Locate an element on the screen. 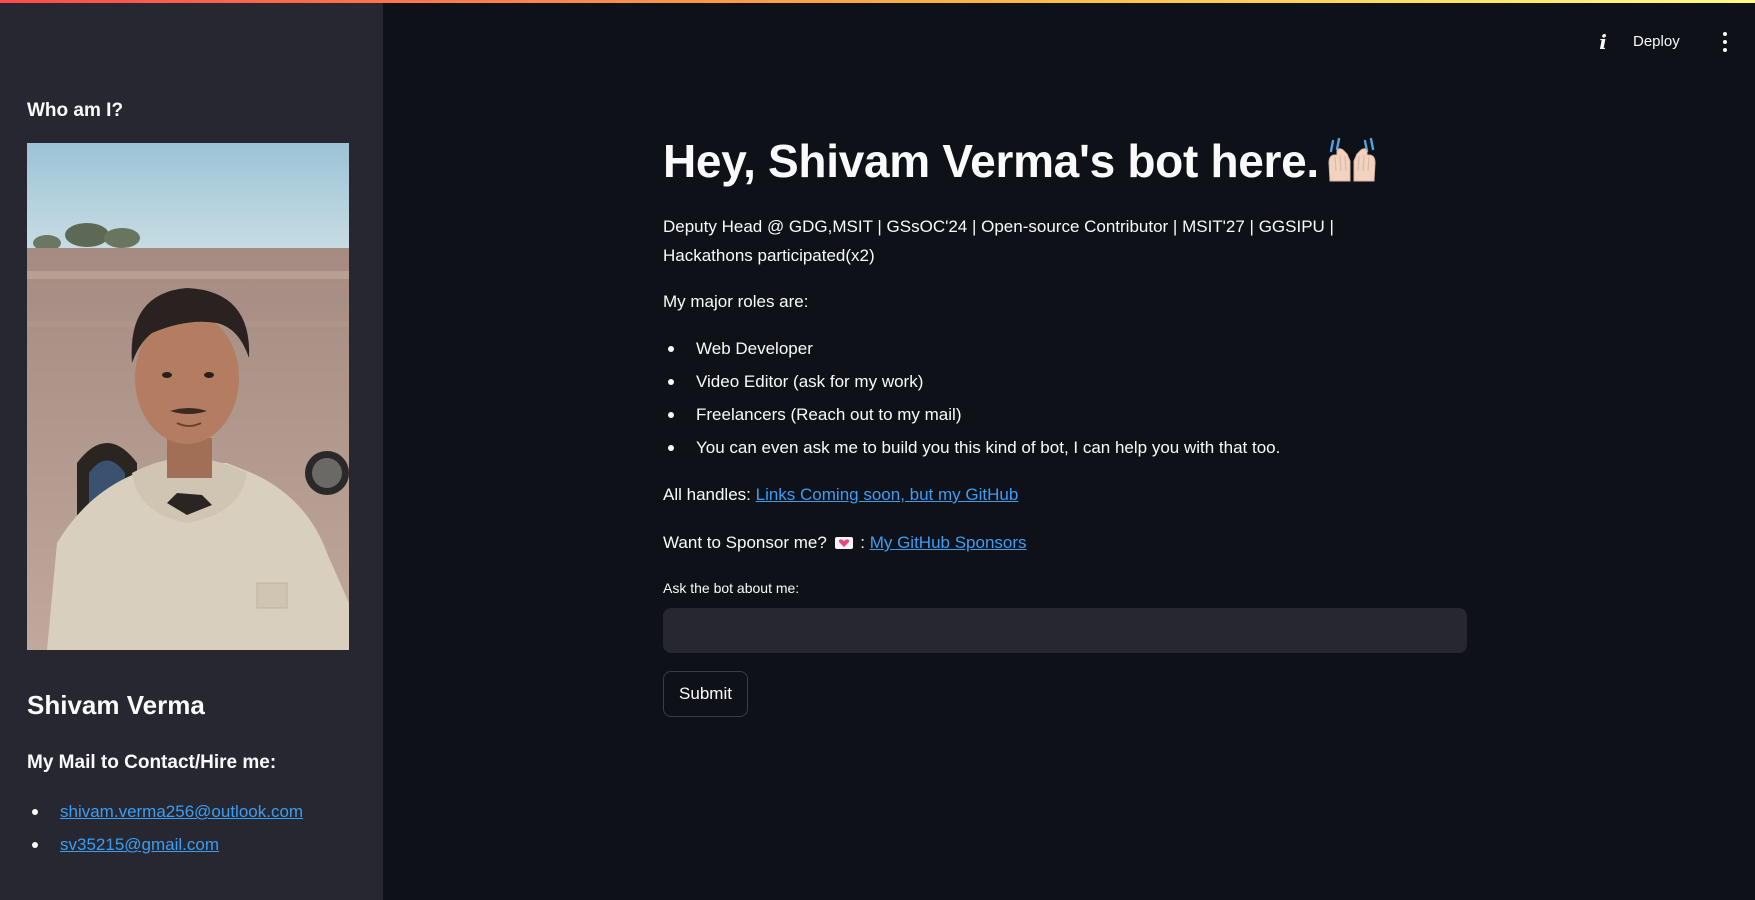  sponsor-row: Want to Sponsor me? : My GitHub Sponsors is located at coordinates (845, 544).